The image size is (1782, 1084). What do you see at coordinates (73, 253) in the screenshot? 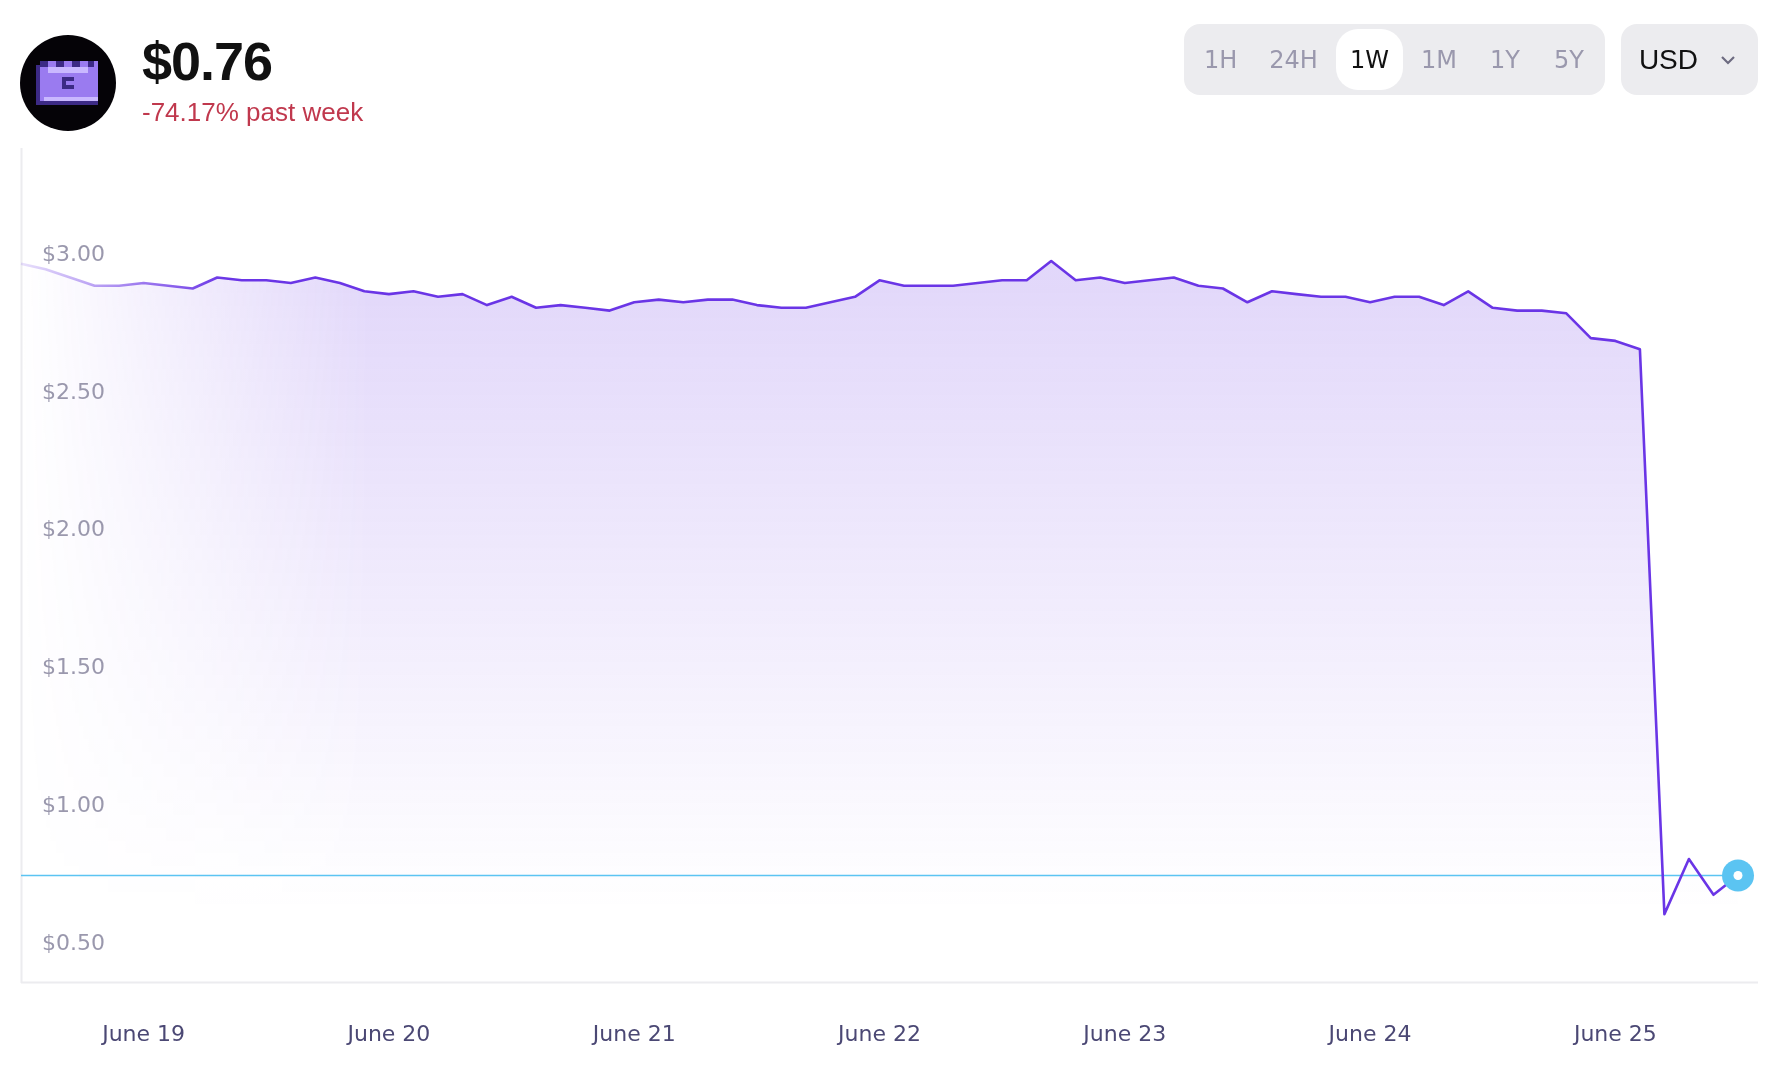
I see `y-axis-label: $3.00` at bounding box center [73, 253].